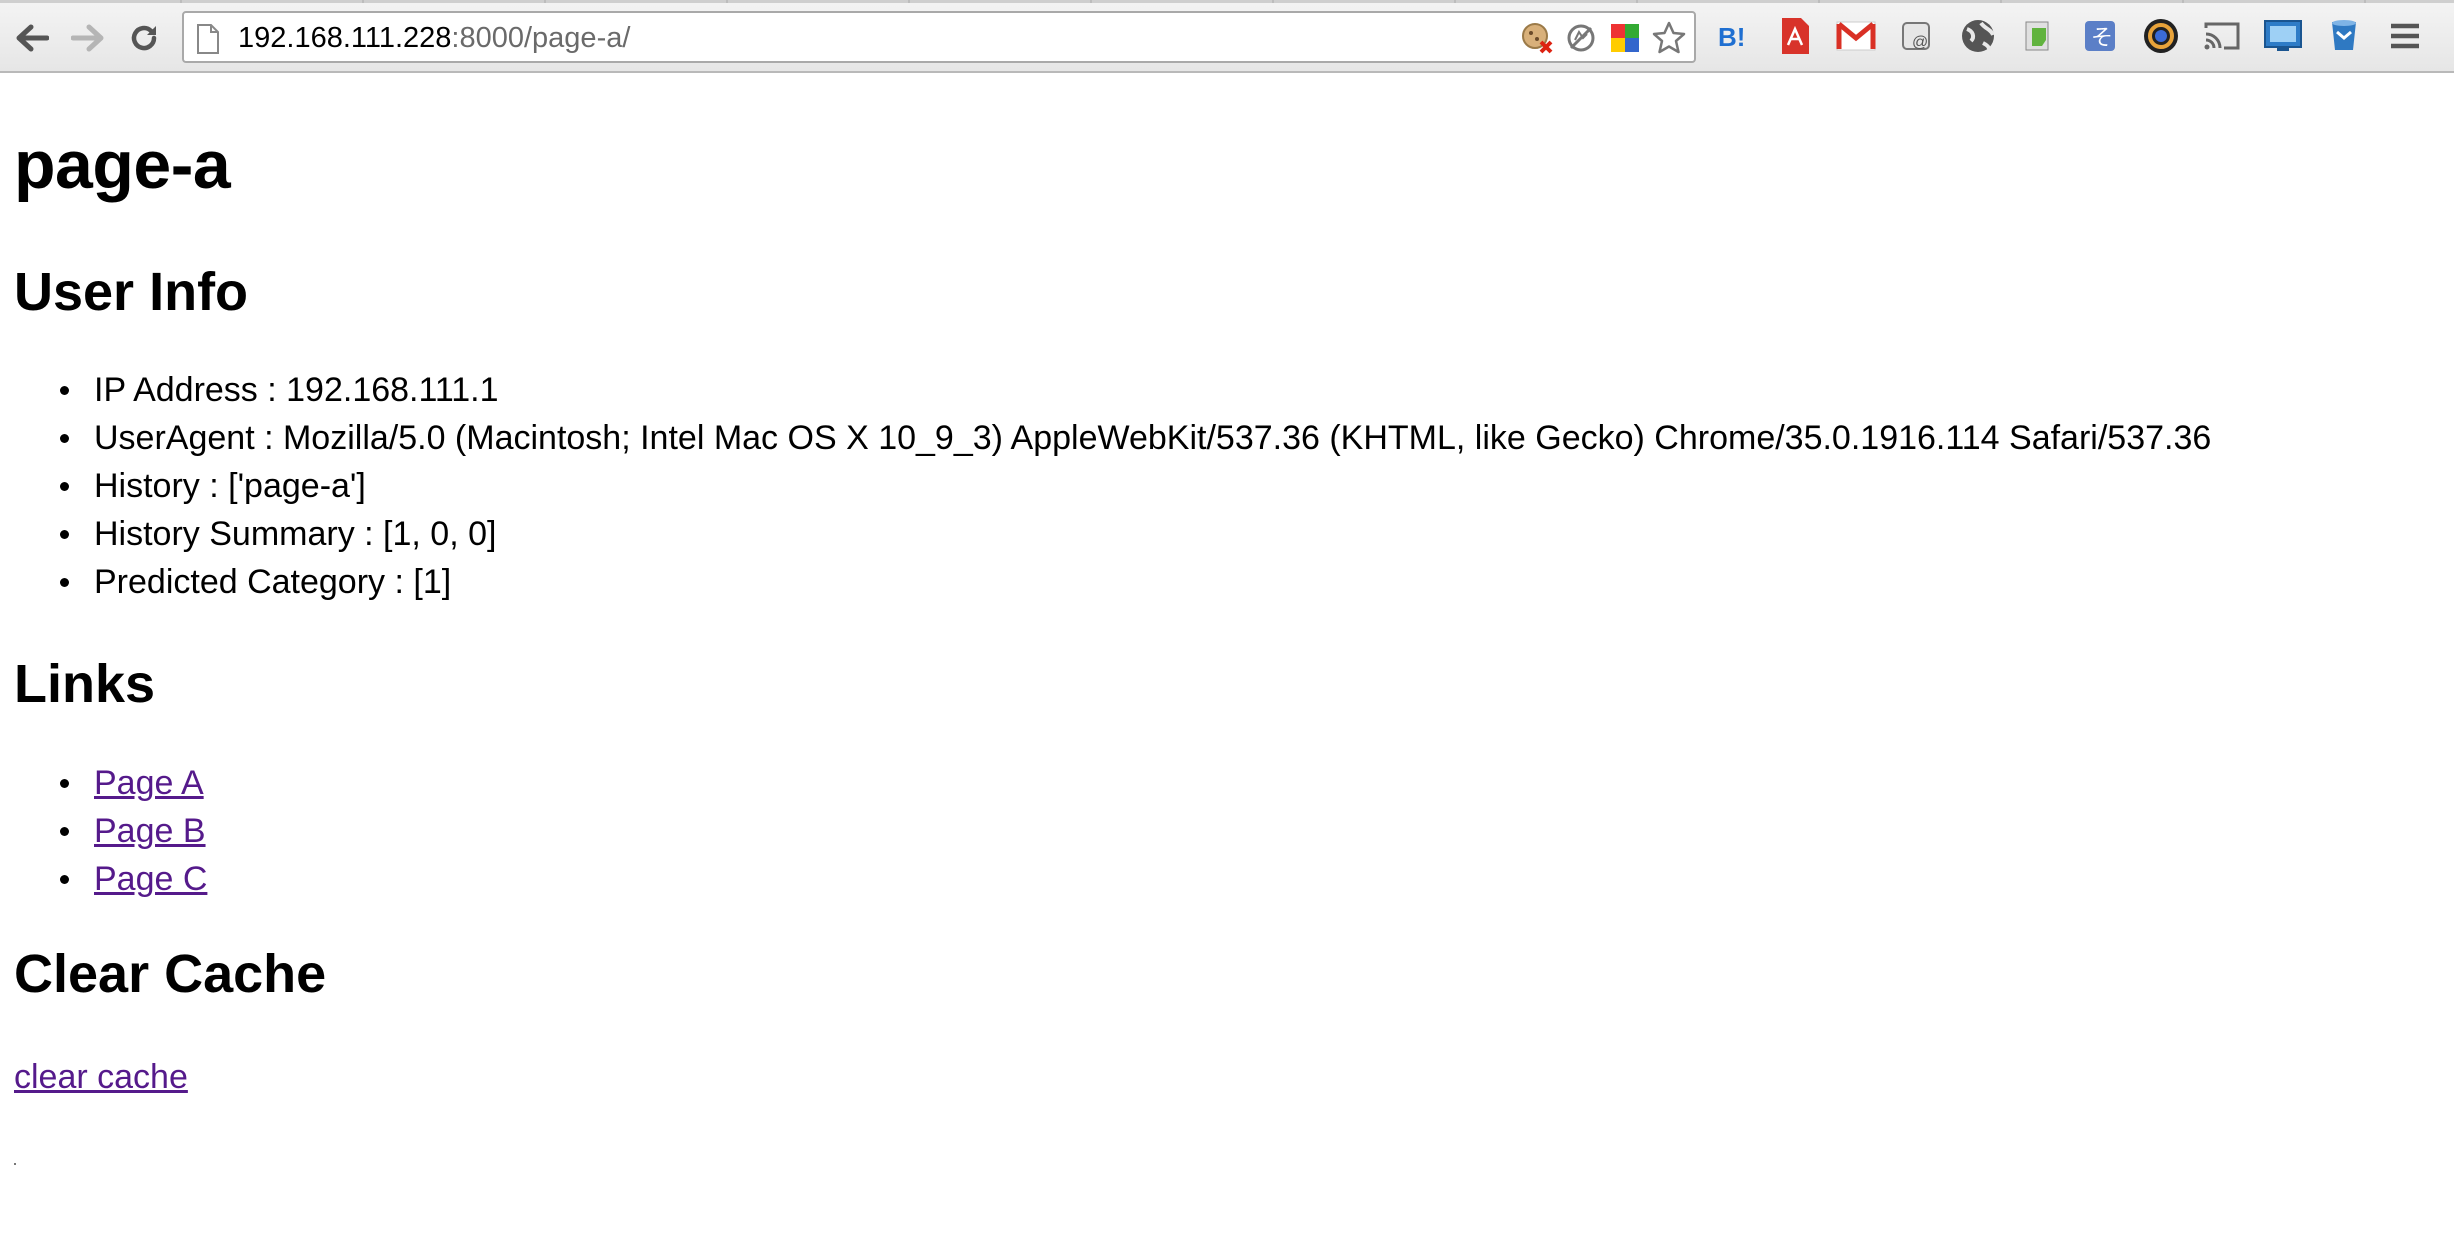  I want to click on bookmark-star-icon, so click(1669, 38).